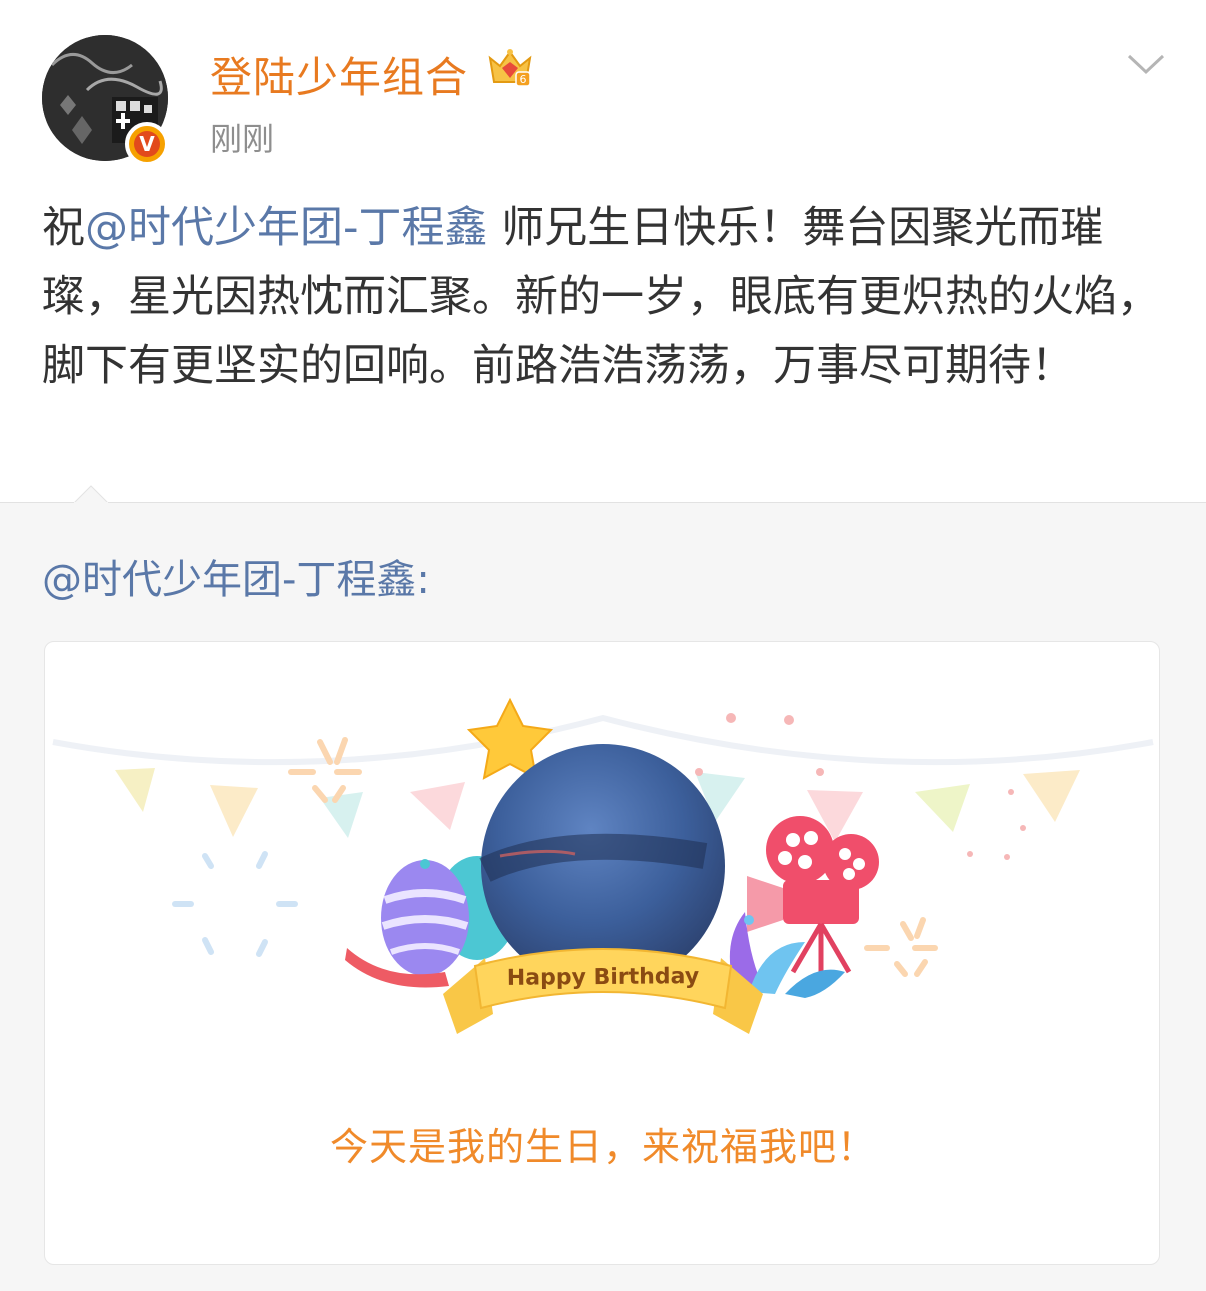  What do you see at coordinates (339, 74) in the screenshot?
I see `username: 登陆少年组合` at bounding box center [339, 74].